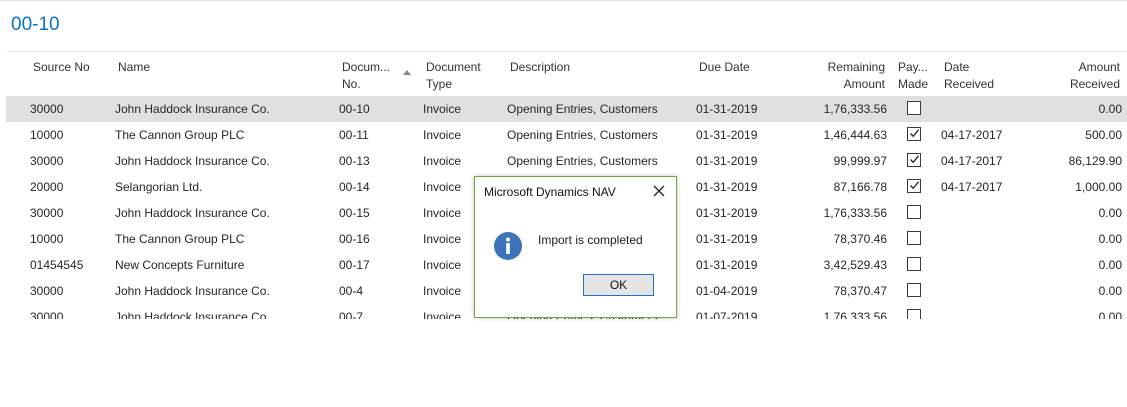 The height and width of the screenshot is (407, 1127). Describe the element at coordinates (969, 76) in the screenshot. I see `column-header-date-received: Date Received` at that location.